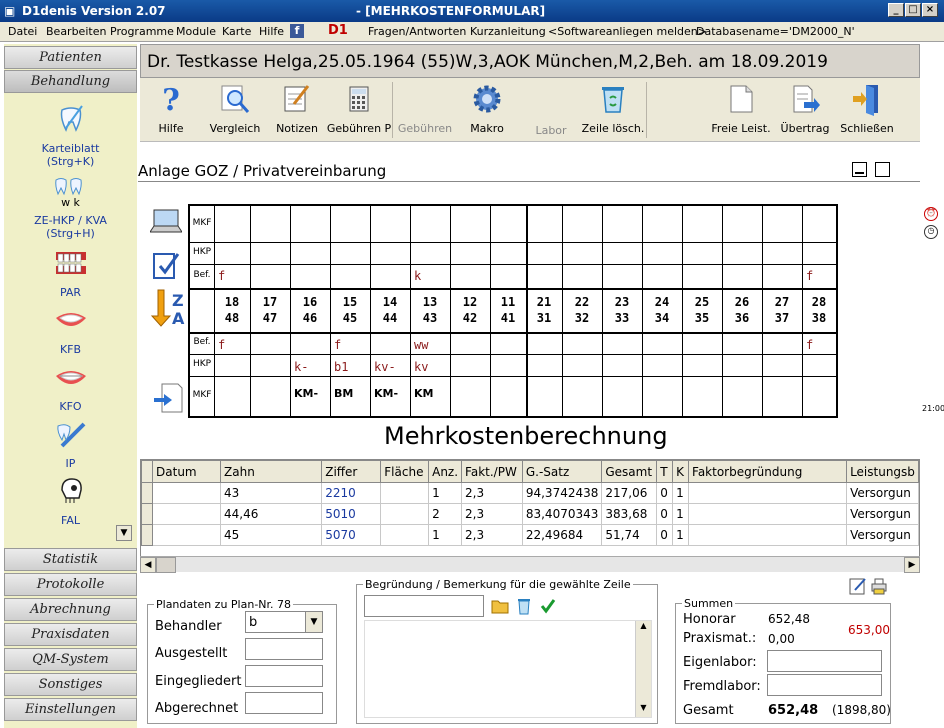 Image resolution: width=944 pixels, height=728 pixels. What do you see at coordinates (271, 471) in the screenshot?
I see `col-zahn: Zahn` at bounding box center [271, 471].